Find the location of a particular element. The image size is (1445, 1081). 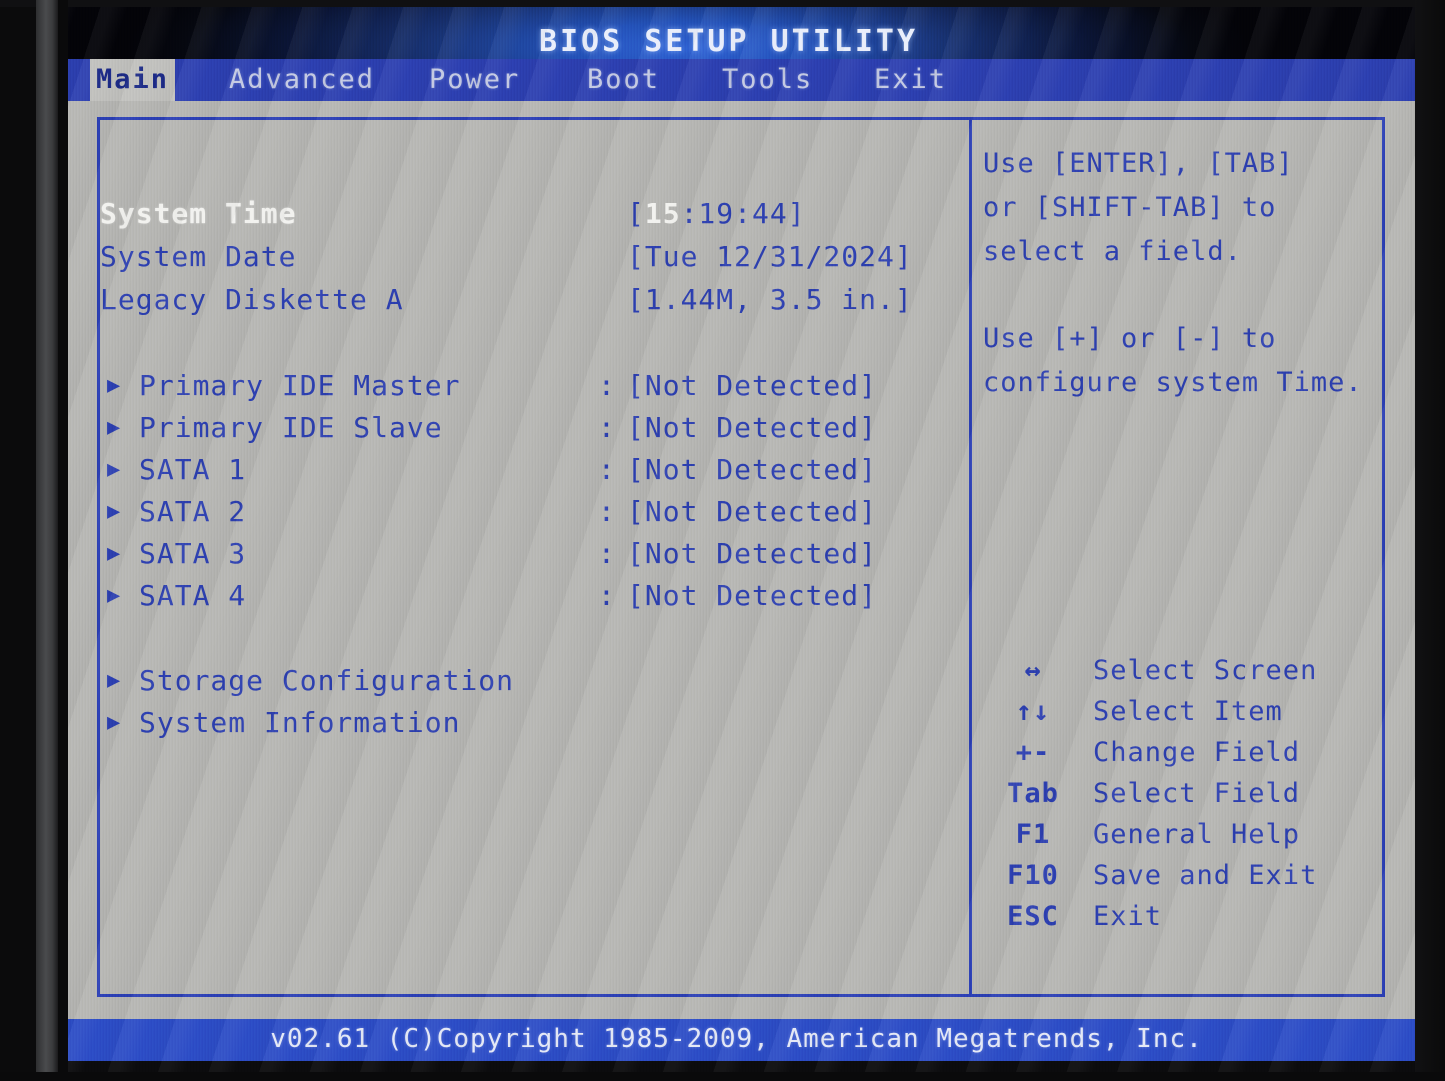

label-system-time: System Time is located at coordinates (198, 213).